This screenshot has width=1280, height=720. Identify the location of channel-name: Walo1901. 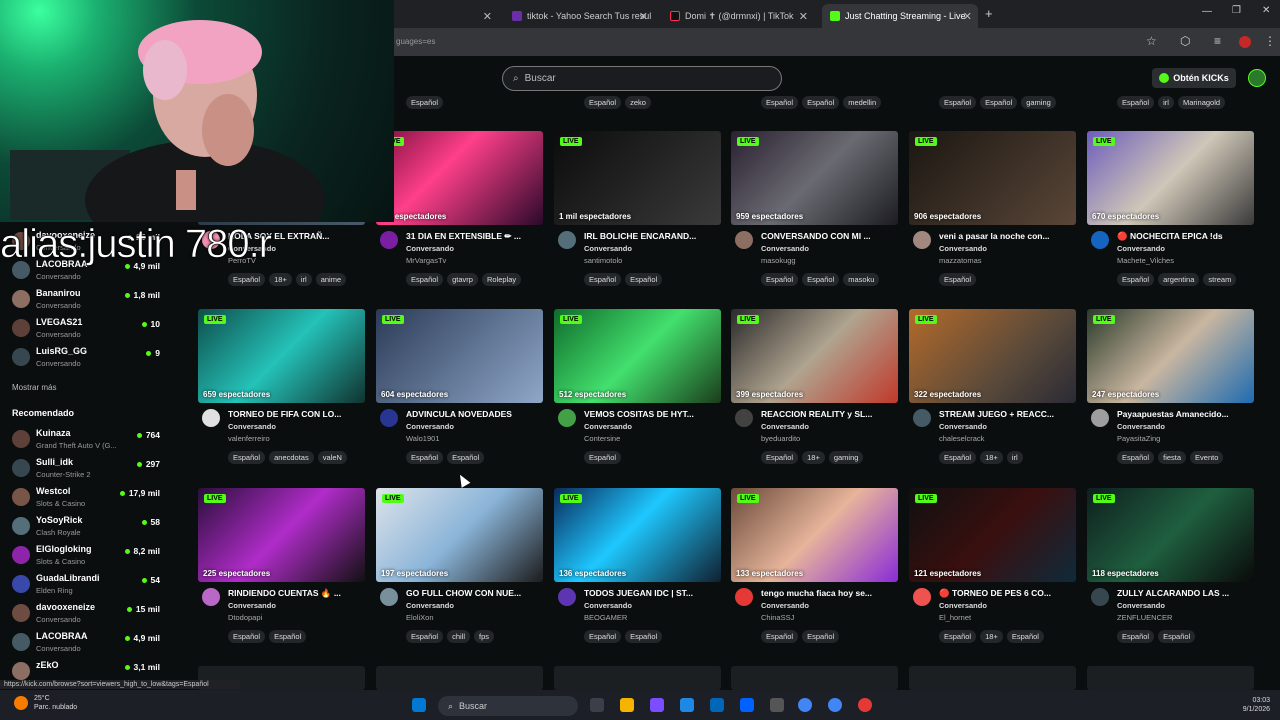
(423, 438).